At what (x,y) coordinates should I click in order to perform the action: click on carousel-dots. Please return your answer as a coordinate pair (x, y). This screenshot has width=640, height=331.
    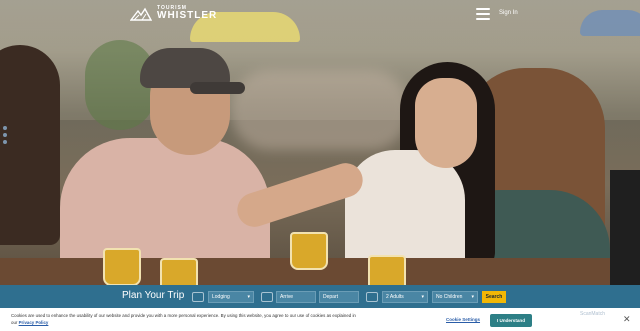
    Looking at the image, I should click on (5, 135).